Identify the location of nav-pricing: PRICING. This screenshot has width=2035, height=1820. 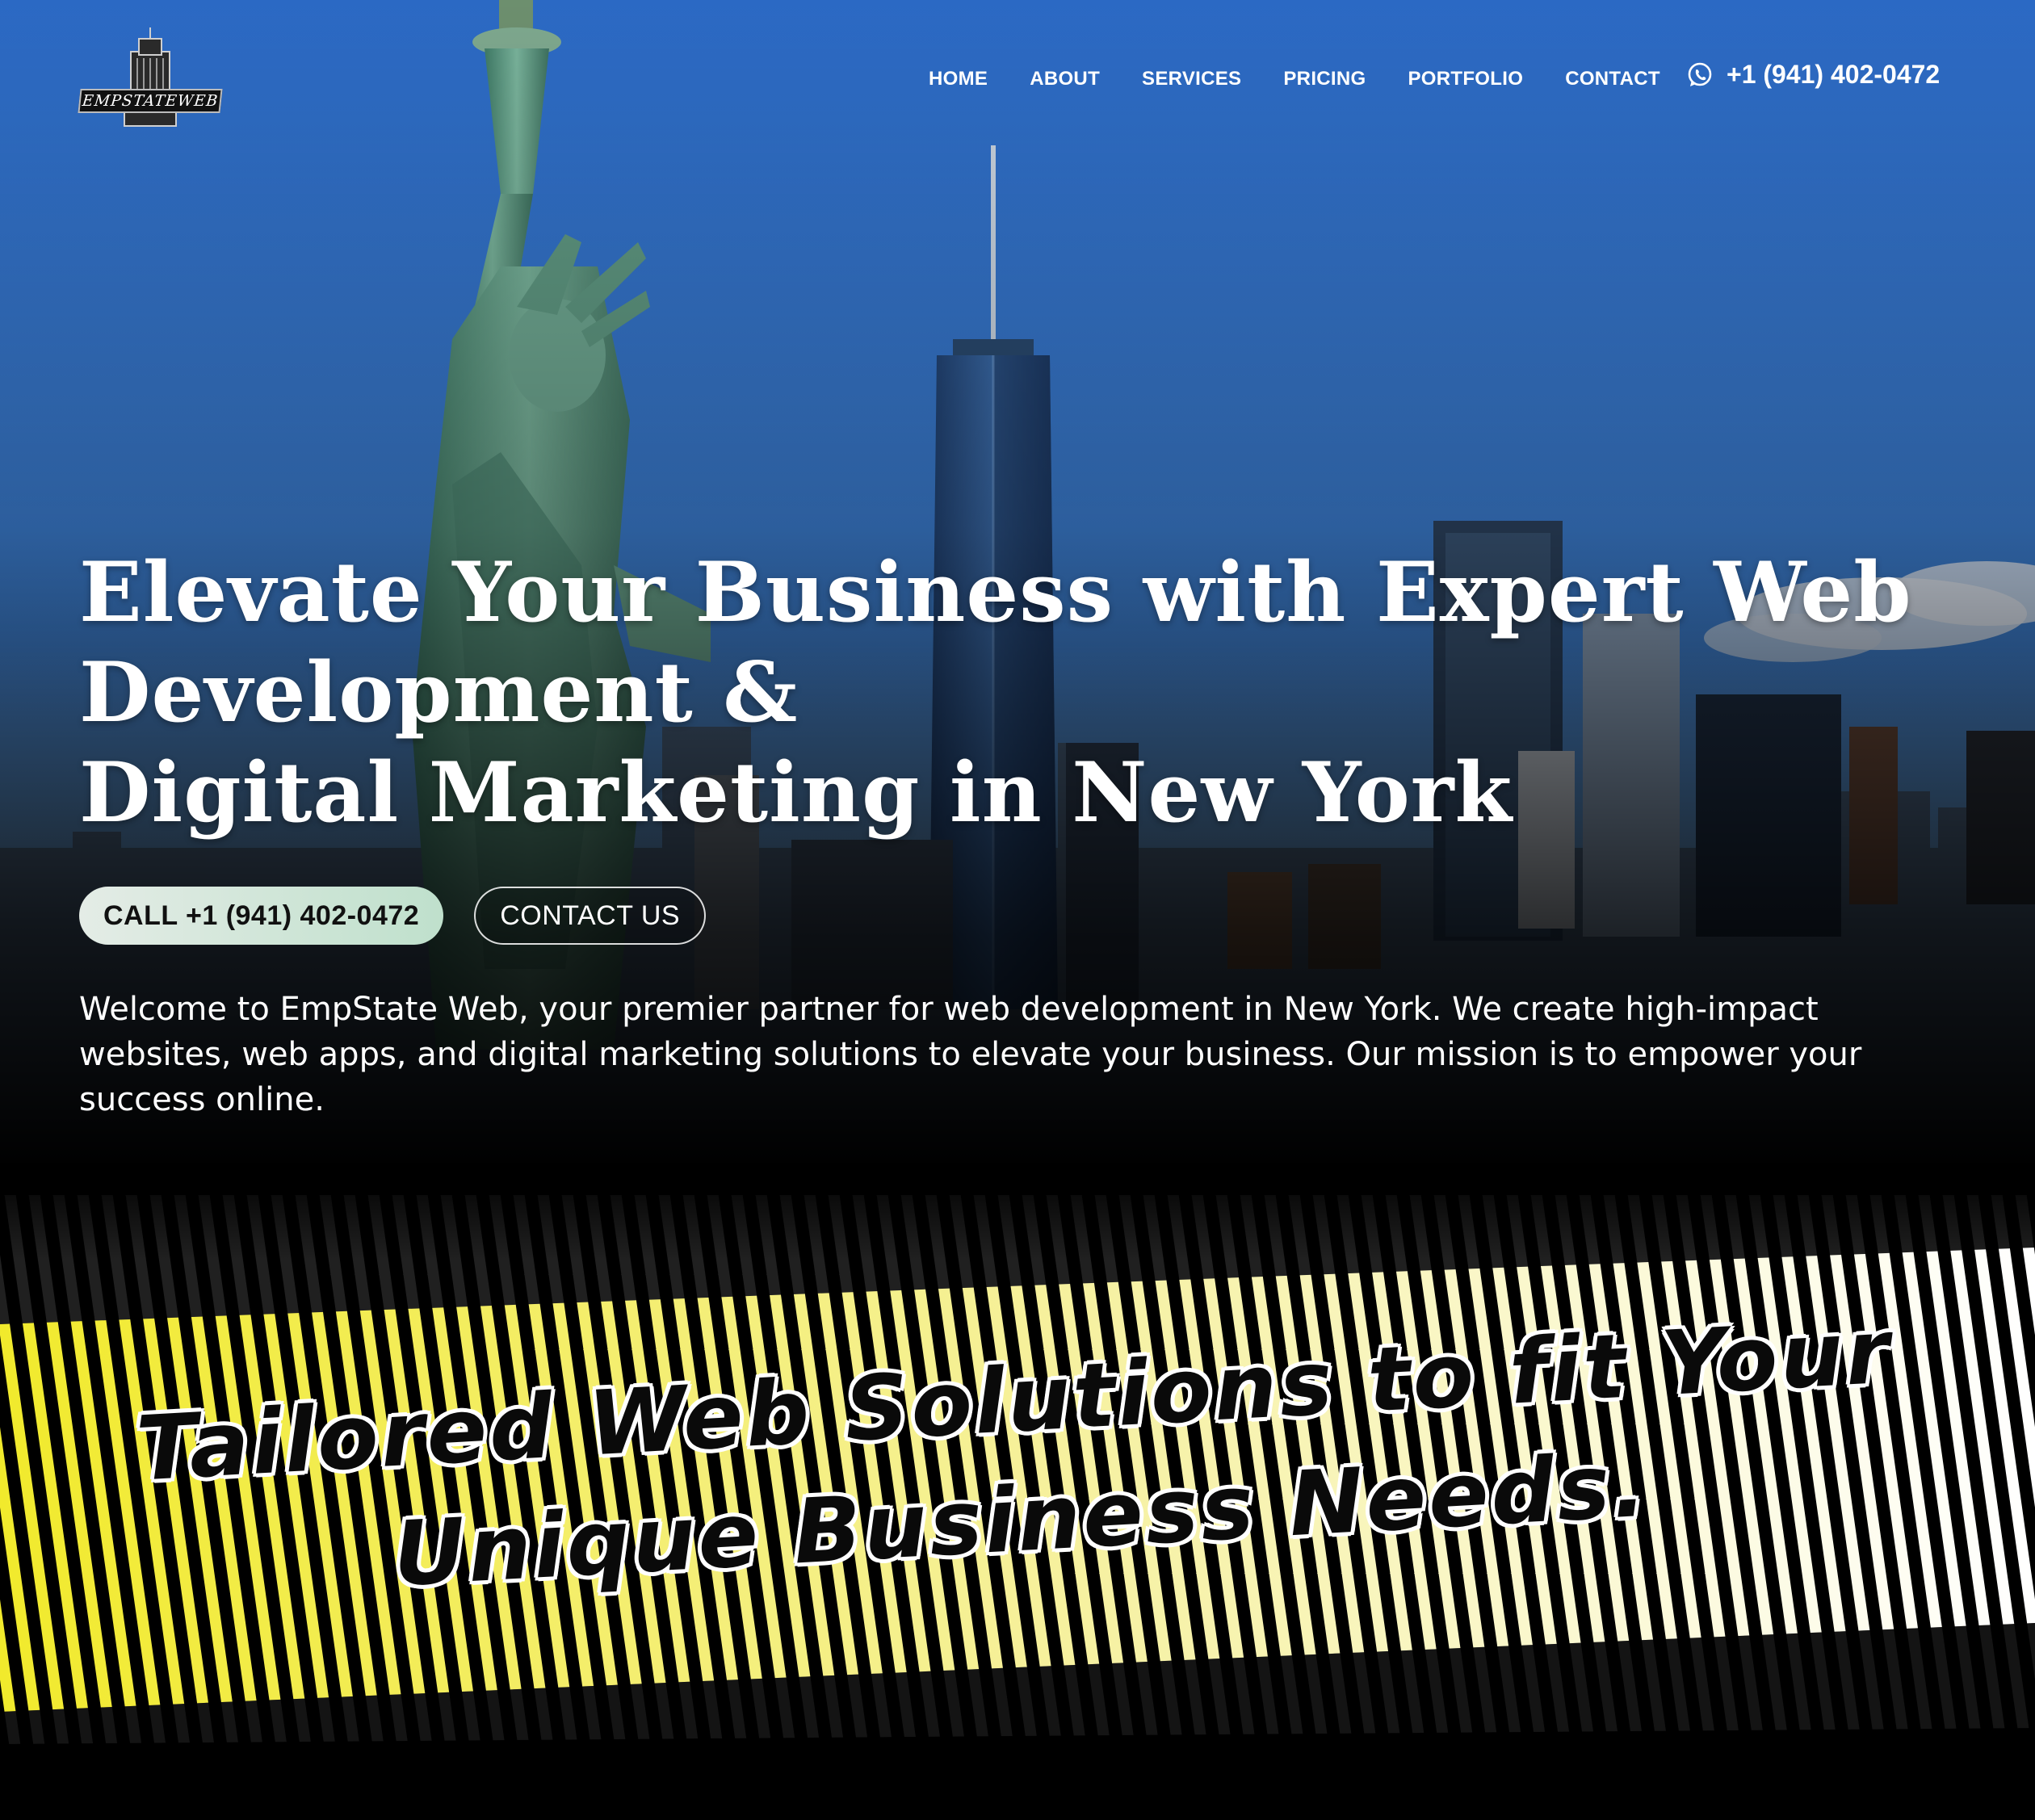
(1324, 79).